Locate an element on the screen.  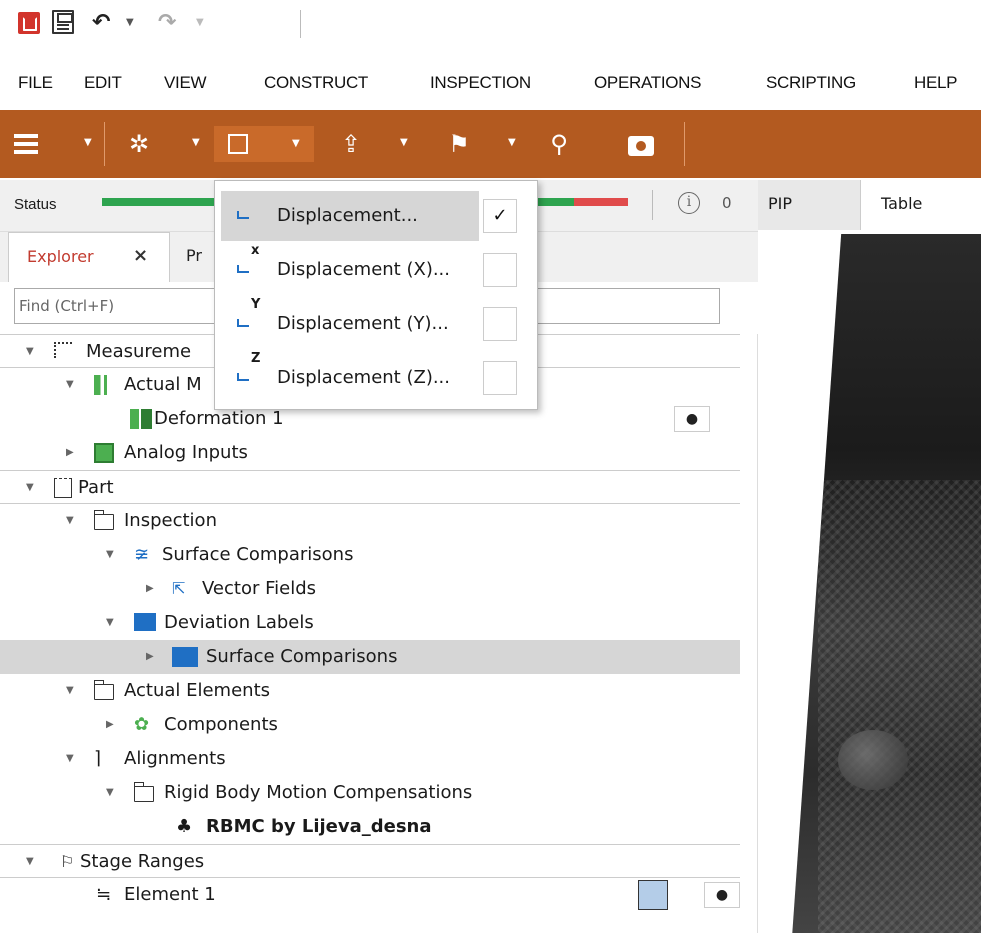
tree-row-deviation-labels: ▼ Deviation Labels is located at coordinates (370, 623).